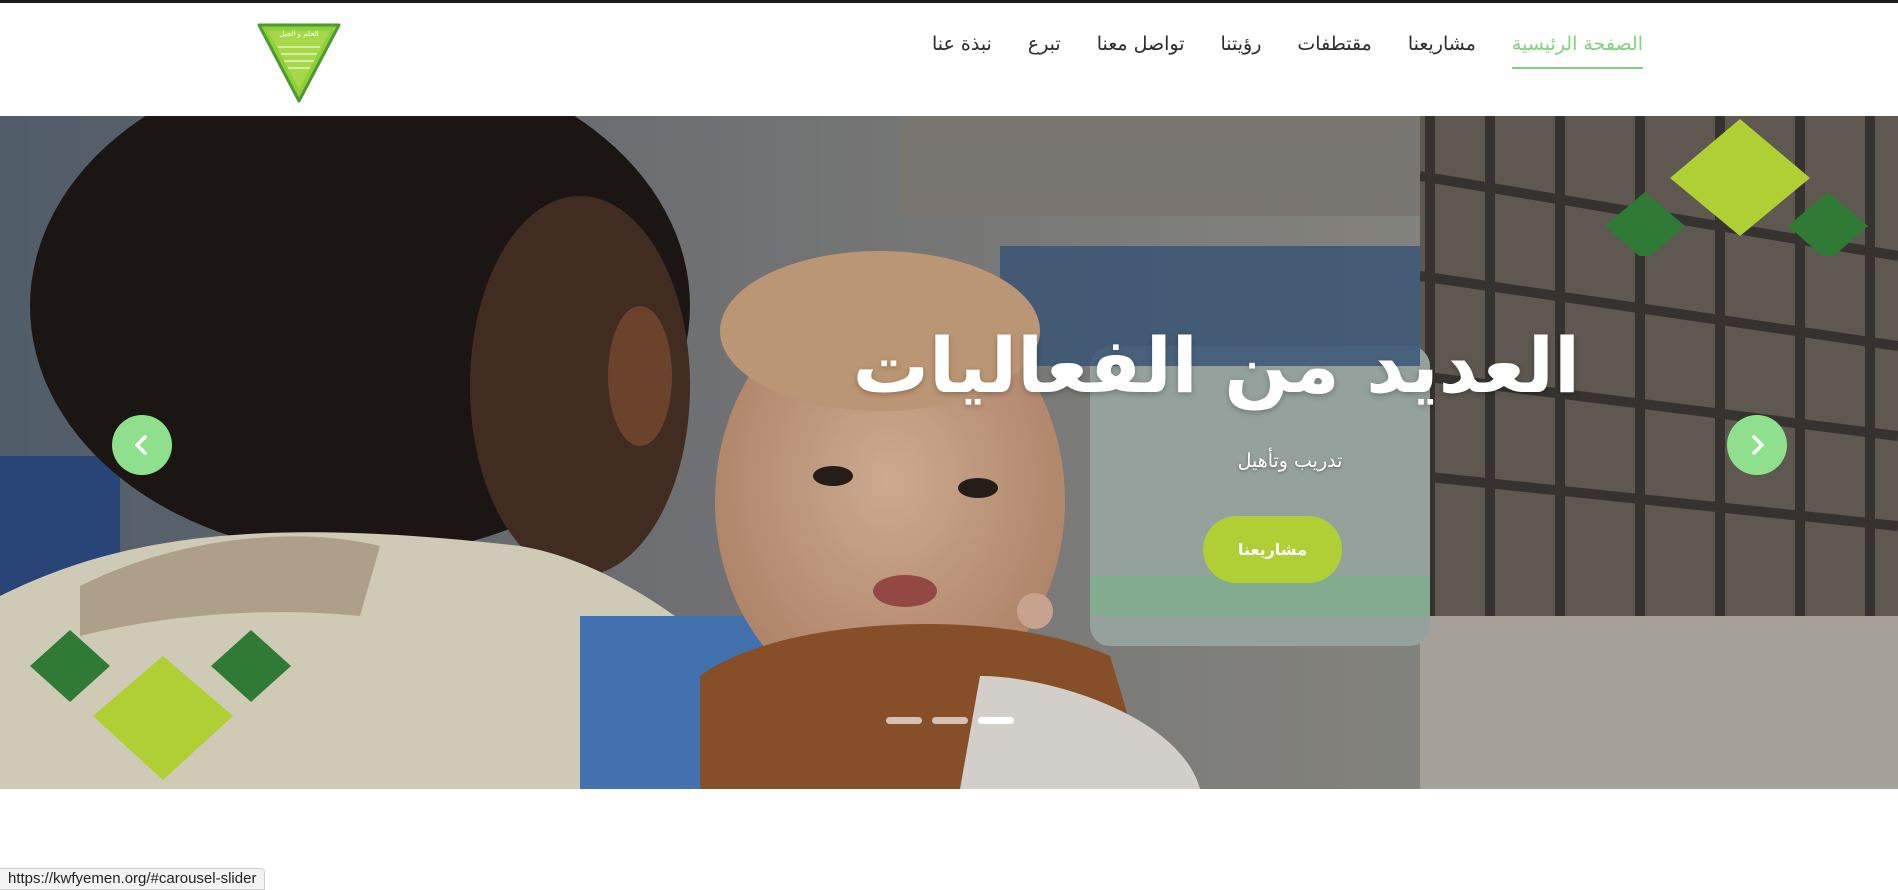 This screenshot has height=890, width=1898. Describe the element at coordinates (298, 34) in the screenshot. I see `logo-text: الحلم و الجيل` at that location.